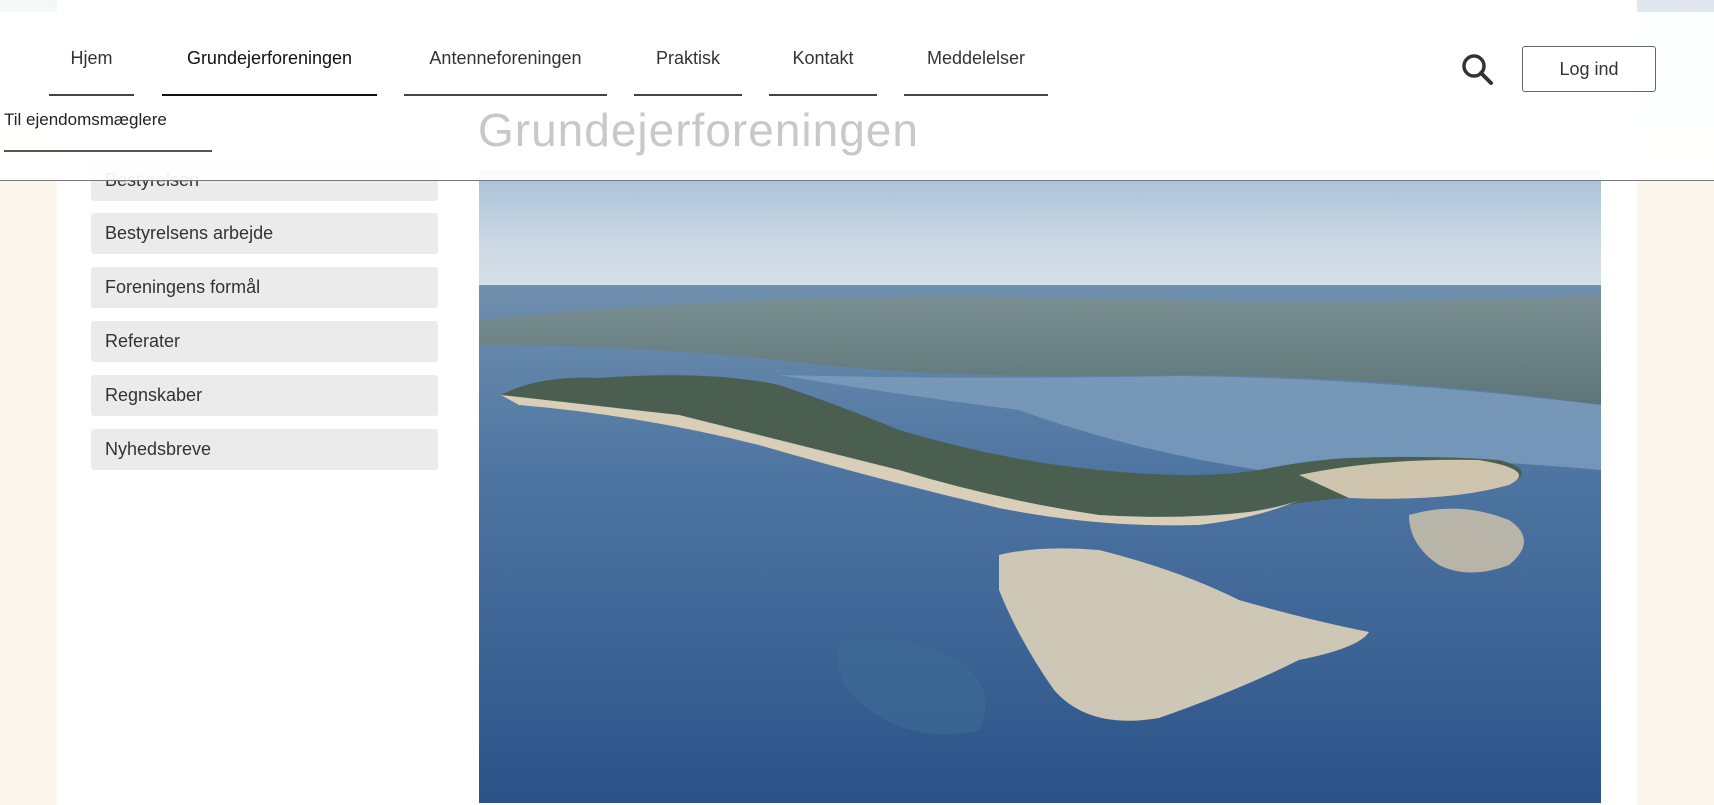 Image resolution: width=1714 pixels, height=805 pixels. What do you see at coordinates (143, 341) in the screenshot?
I see `sidebar-item-label: Referater` at bounding box center [143, 341].